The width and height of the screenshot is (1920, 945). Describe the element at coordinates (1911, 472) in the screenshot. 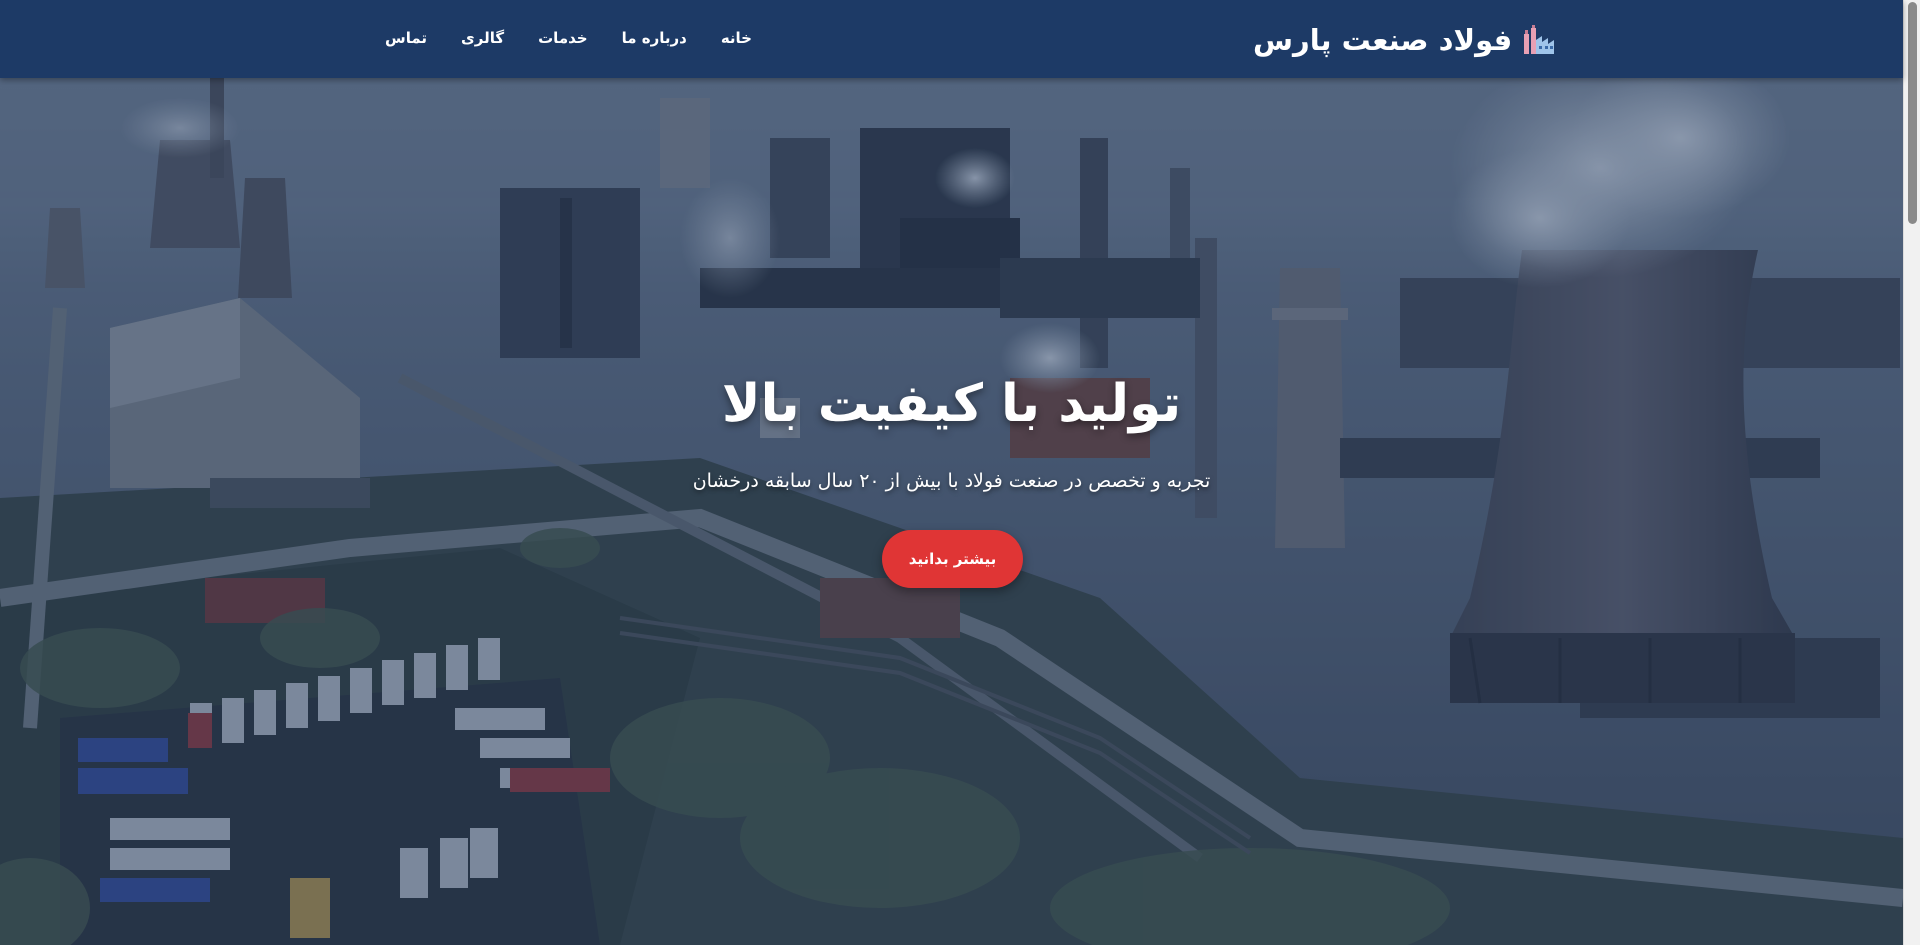

I see `page-scrollbar` at that location.